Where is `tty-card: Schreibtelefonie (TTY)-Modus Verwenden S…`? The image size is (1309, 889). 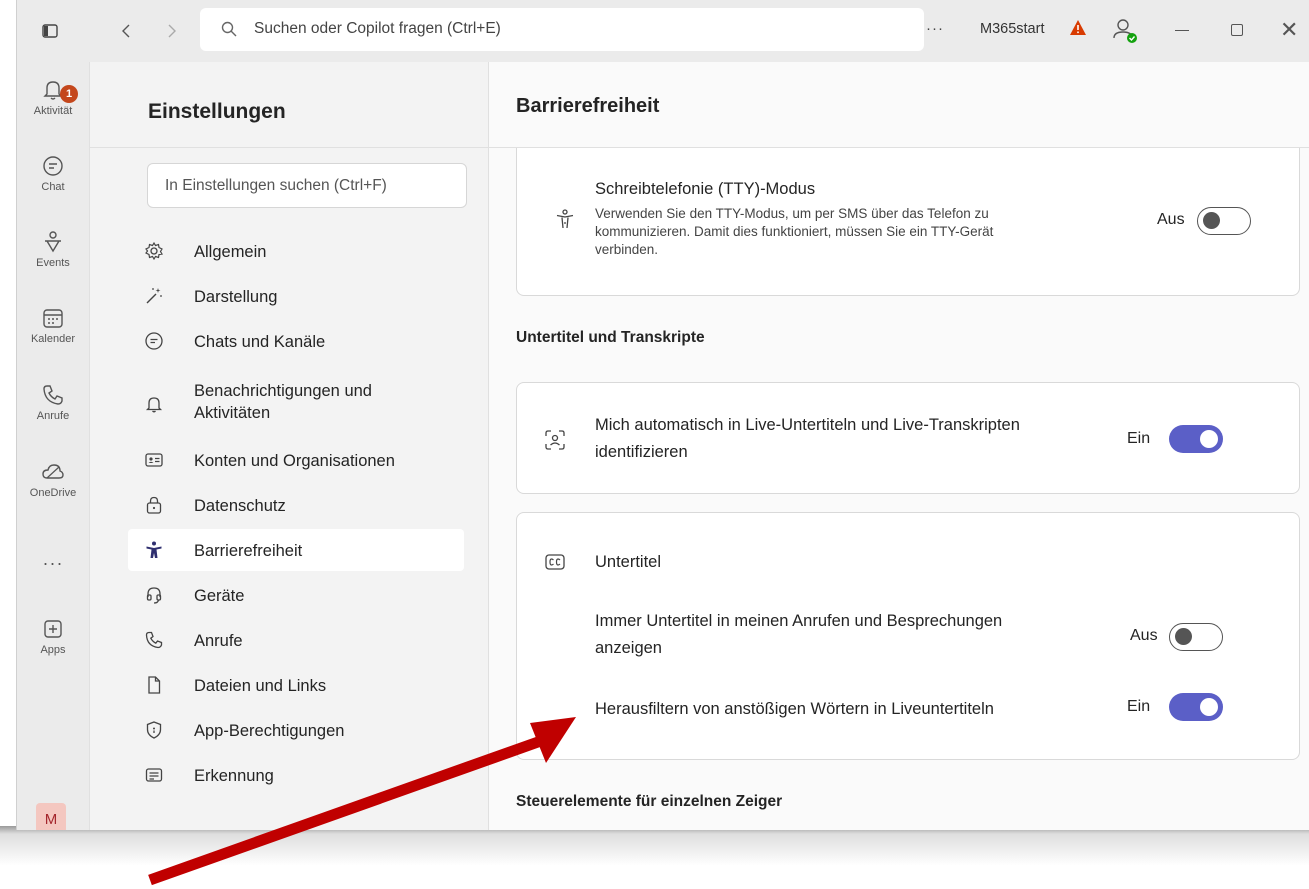 tty-card: Schreibtelefonie (TTY)-Modus Verwenden S… is located at coordinates (908, 222).